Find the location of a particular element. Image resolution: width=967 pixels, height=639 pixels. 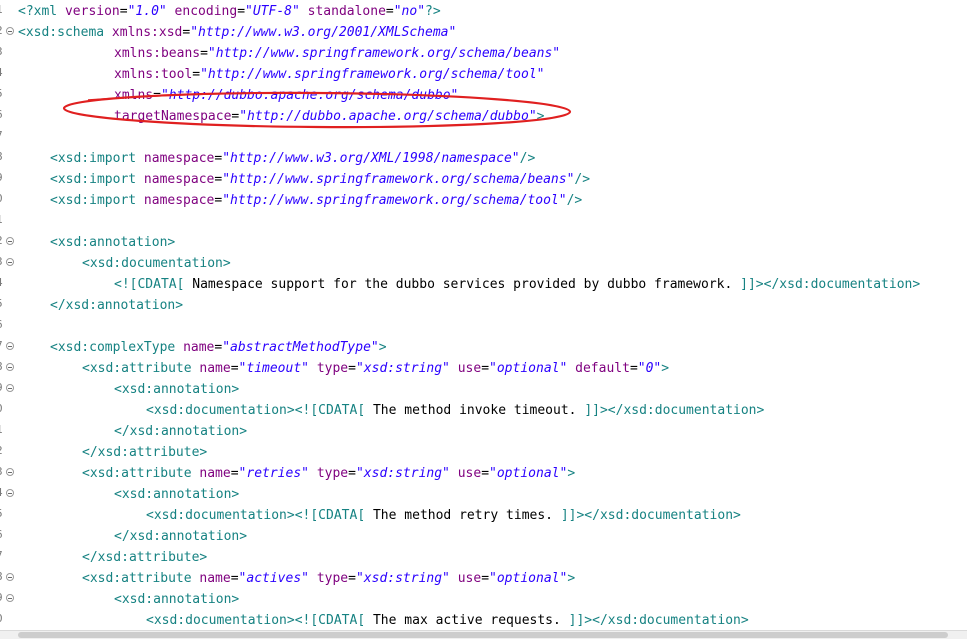

code-line: 7 </xsd:attribute> is located at coordinates (483, 557).